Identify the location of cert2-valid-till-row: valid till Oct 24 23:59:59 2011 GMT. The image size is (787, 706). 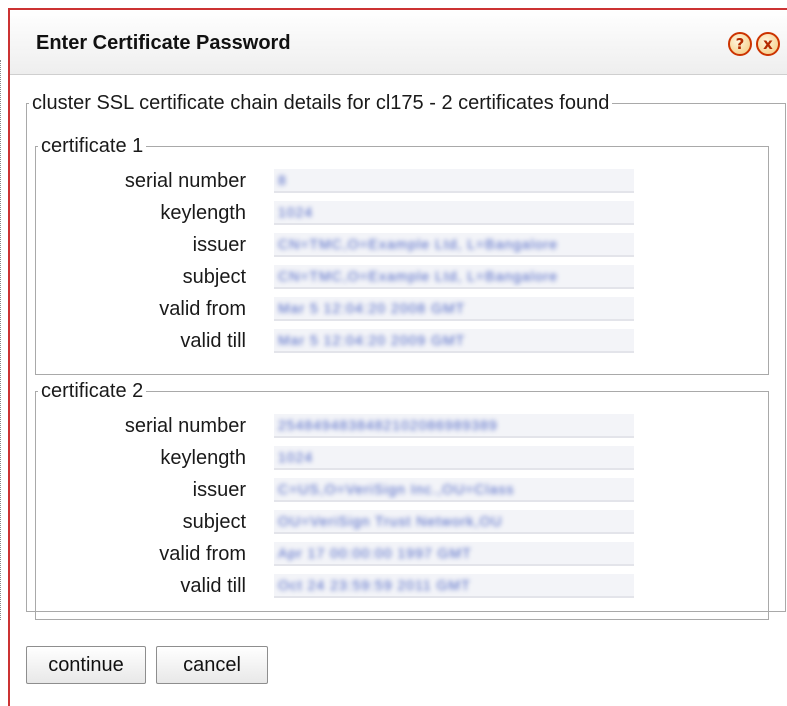
(386, 586).